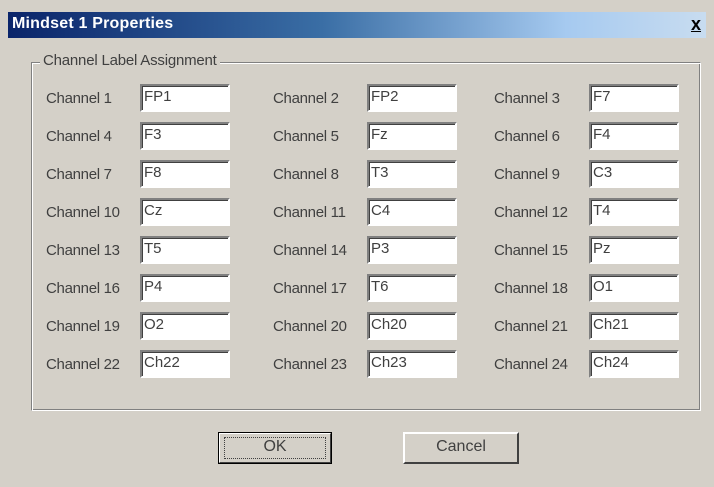 This screenshot has height=487, width=714. Describe the element at coordinates (309, 212) in the screenshot. I see `channel-label: Channel 11` at that location.